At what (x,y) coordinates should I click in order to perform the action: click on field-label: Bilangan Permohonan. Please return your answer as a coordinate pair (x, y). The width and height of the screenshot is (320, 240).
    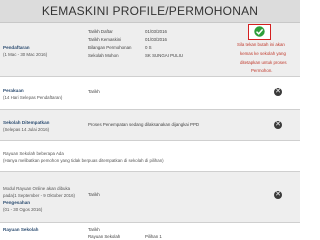
    Looking at the image, I should click on (110, 47).